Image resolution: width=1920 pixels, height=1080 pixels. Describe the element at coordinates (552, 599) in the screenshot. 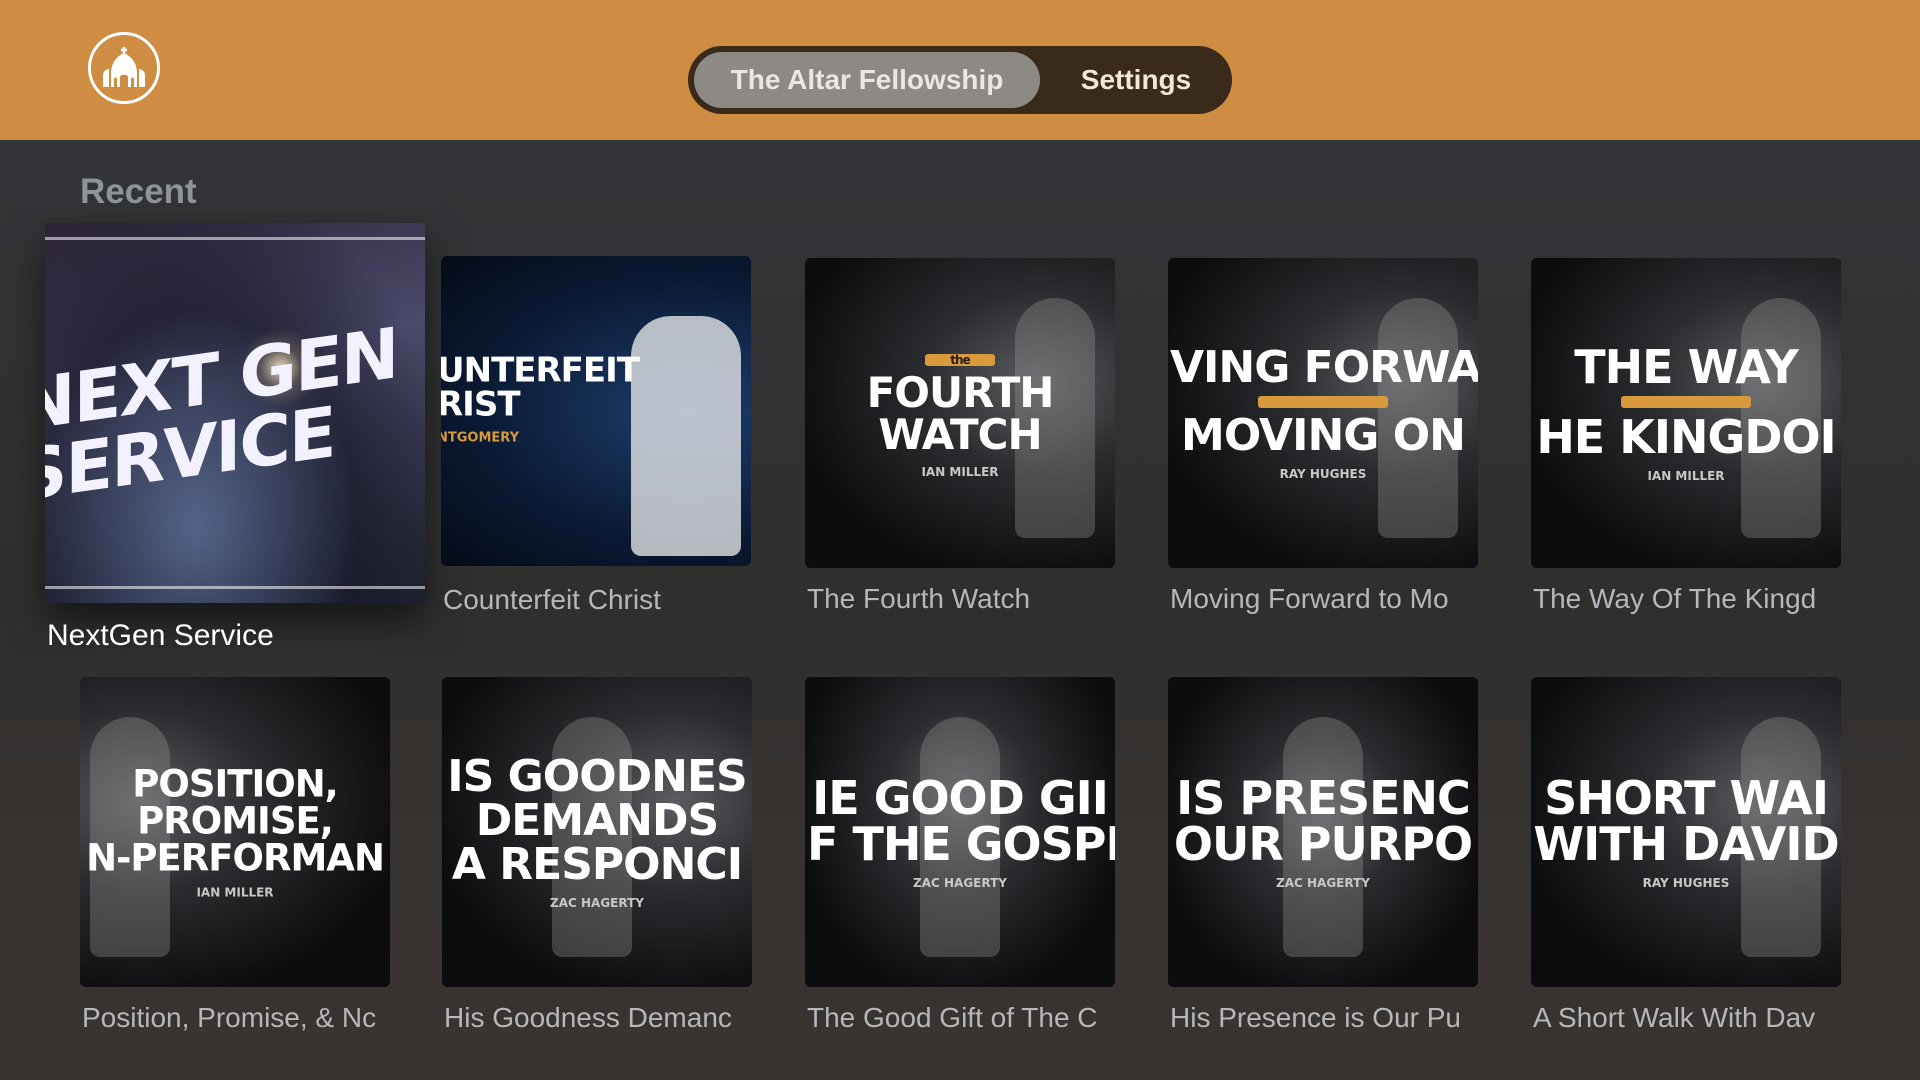

I see `media-title: Counterfeit Christ` at that location.